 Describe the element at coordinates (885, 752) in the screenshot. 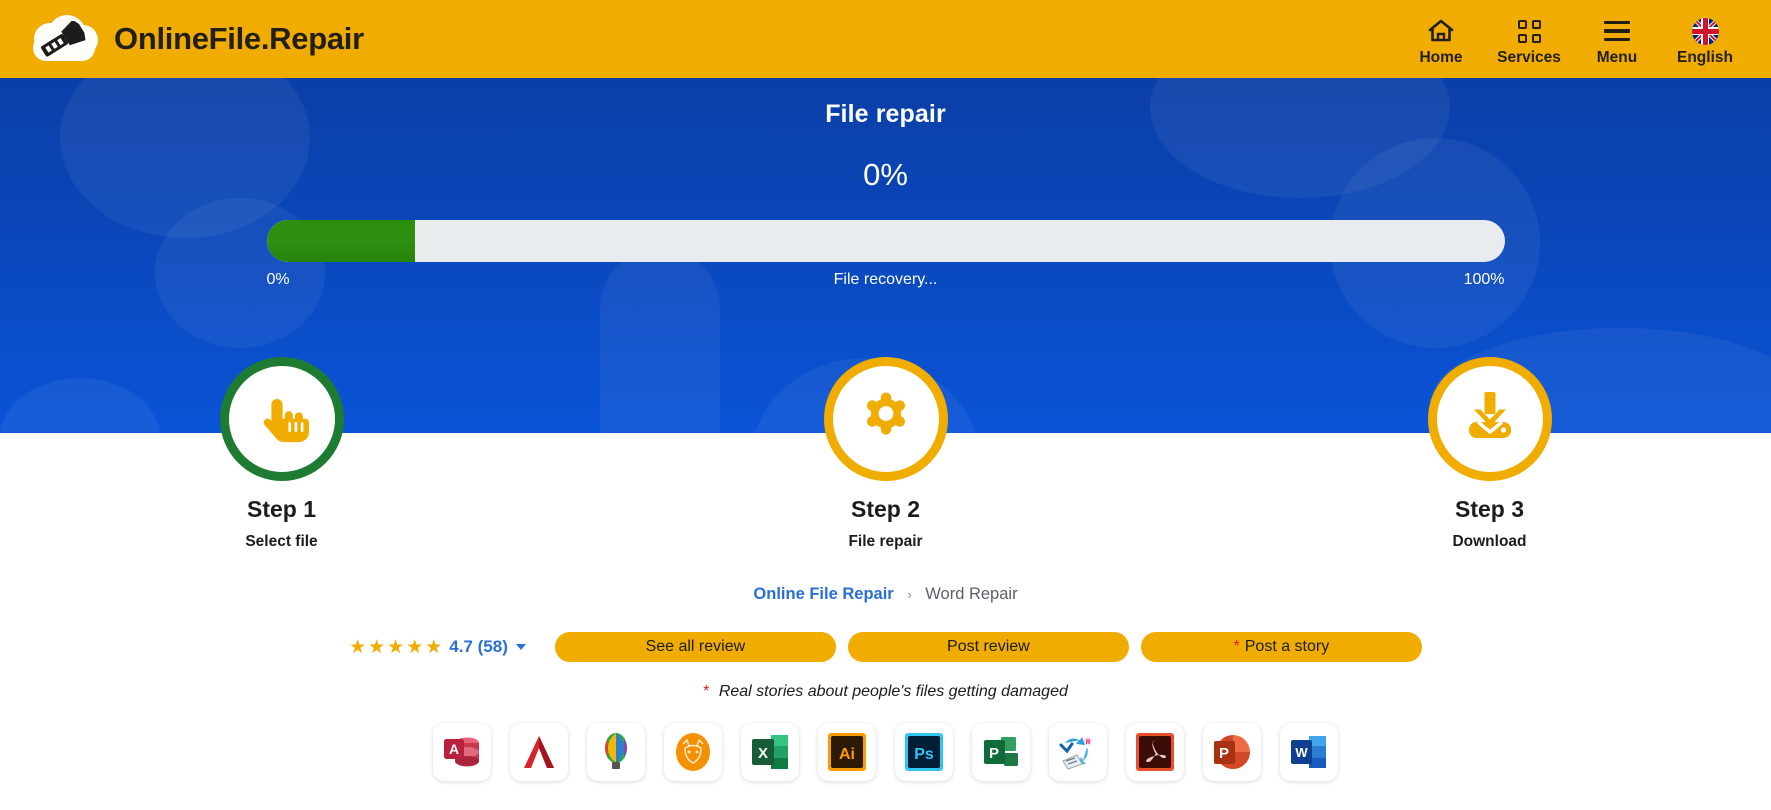

I see `supported-formats-row: A X Ai Ps P R P W` at that location.